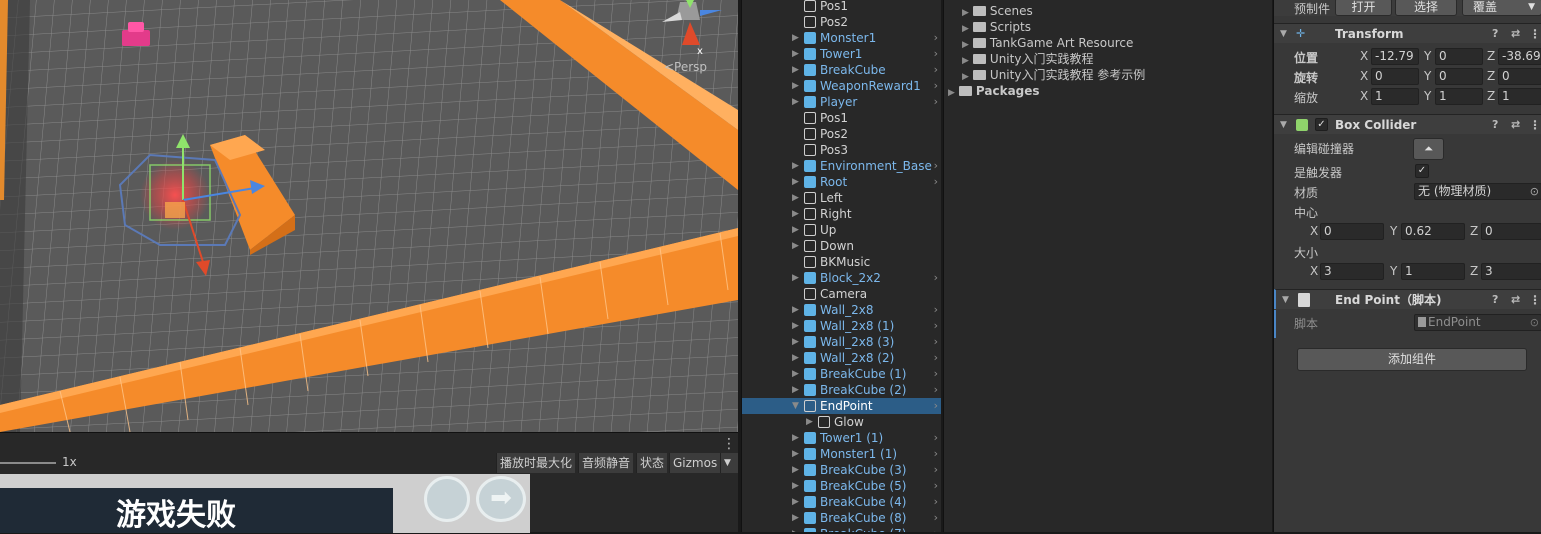 This screenshot has width=1541, height=534. What do you see at coordinates (841, 70) in the screenshot?
I see `hierarchy-item: ▶ BreakCube ›` at bounding box center [841, 70].